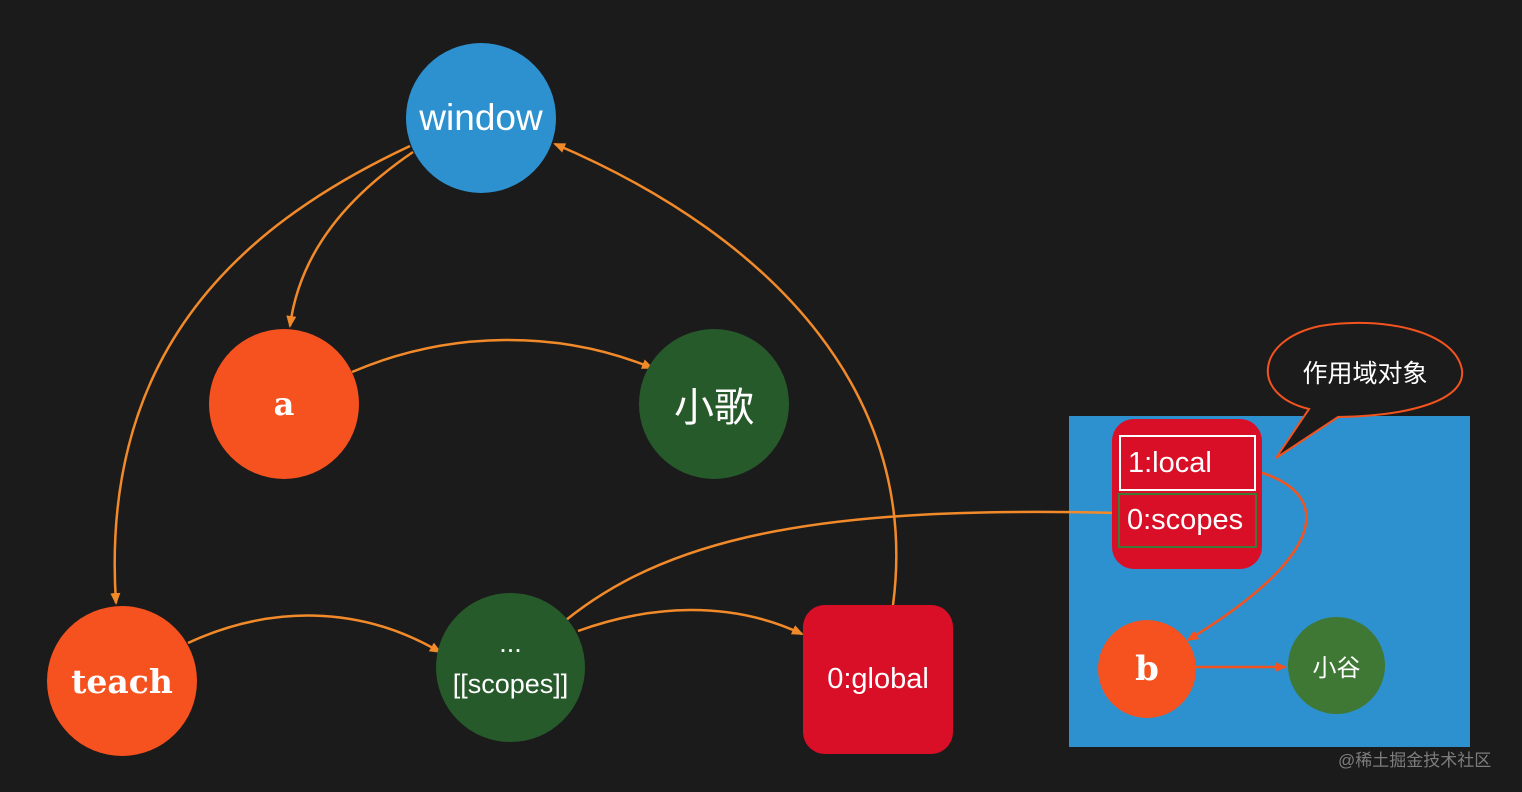  I want to click on node-teach: teach, so click(122, 681).